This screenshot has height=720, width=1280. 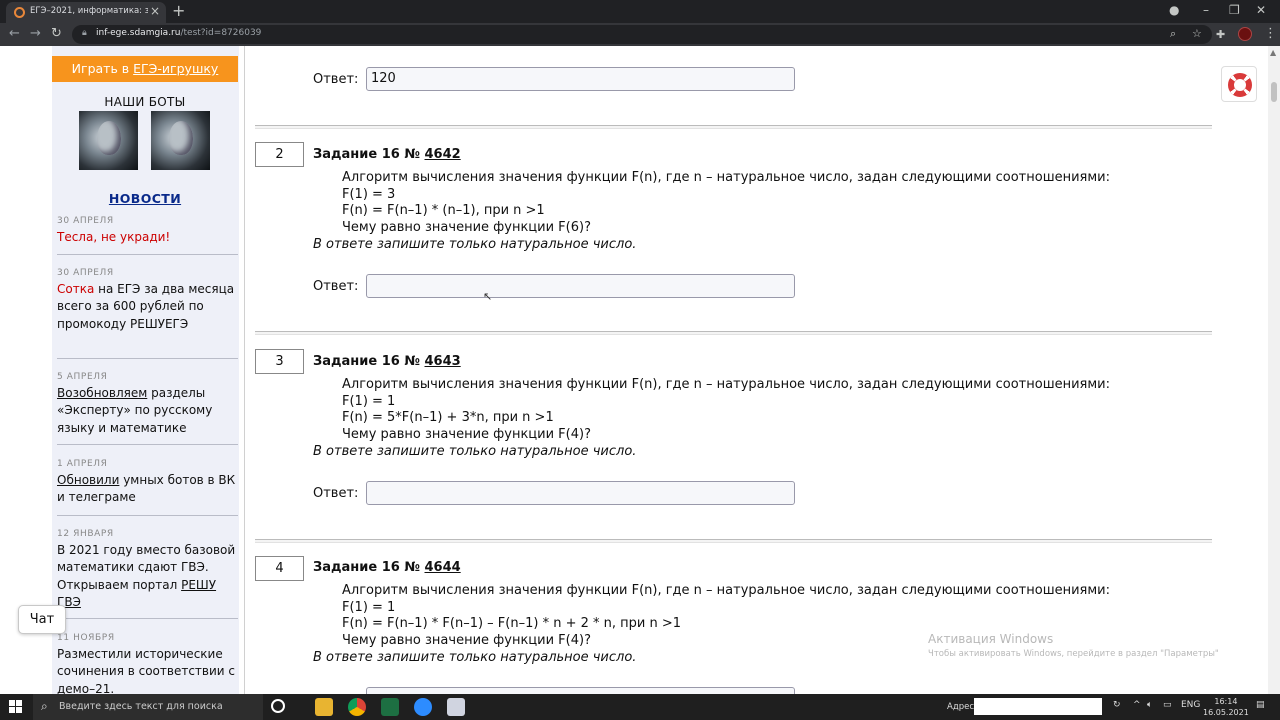 What do you see at coordinates (148, 707) in the screenshot?
I see `taskbar-search-box: ⌕ Введите здесь текст для поиска` at bounding box center [148, 707].